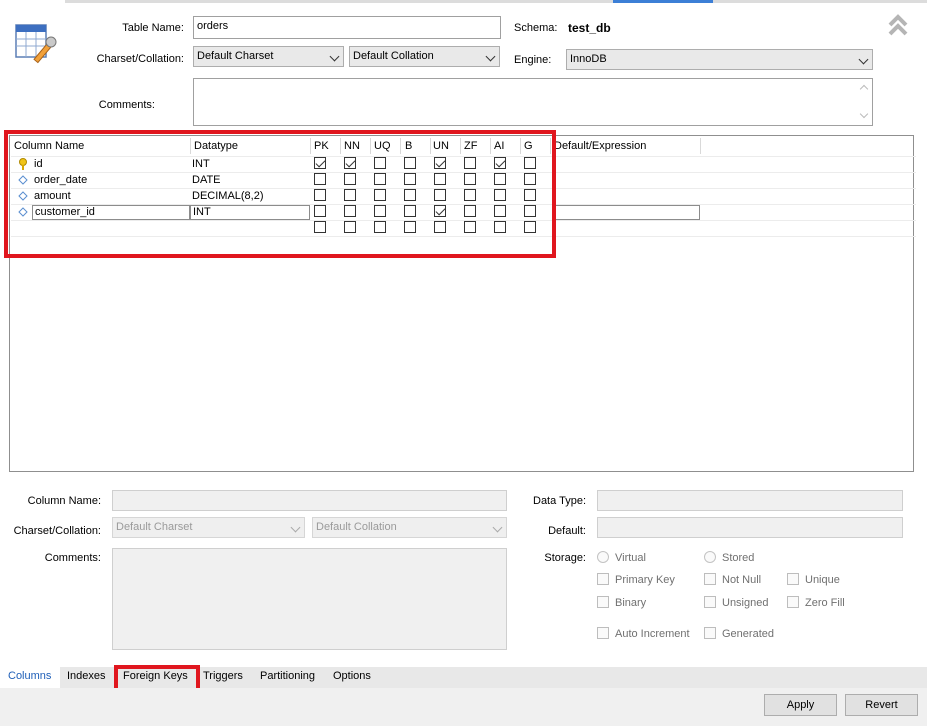  I want to click on detail-collation-select: Default Collation, so click(409, 527).